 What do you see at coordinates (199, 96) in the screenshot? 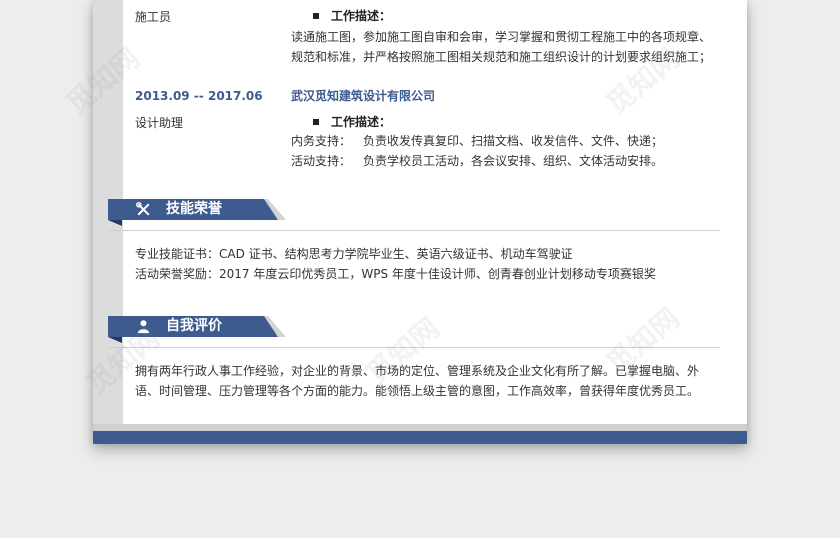
I see `job-period: 2013.09 -- 2017.06` at bounding box center [199, 96].